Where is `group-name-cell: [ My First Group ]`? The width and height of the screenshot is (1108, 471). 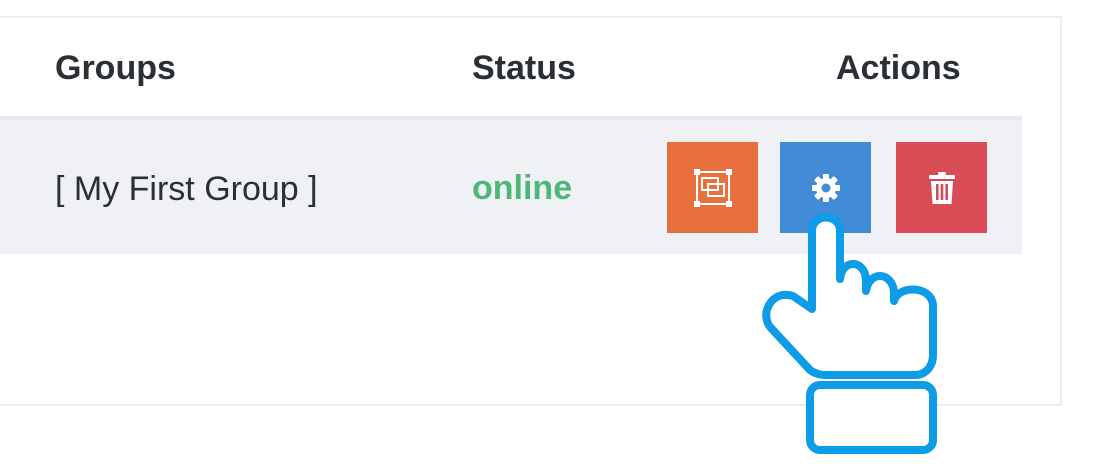 group-name-cell: [ My First Group ] is located at coordinates (186, 189).